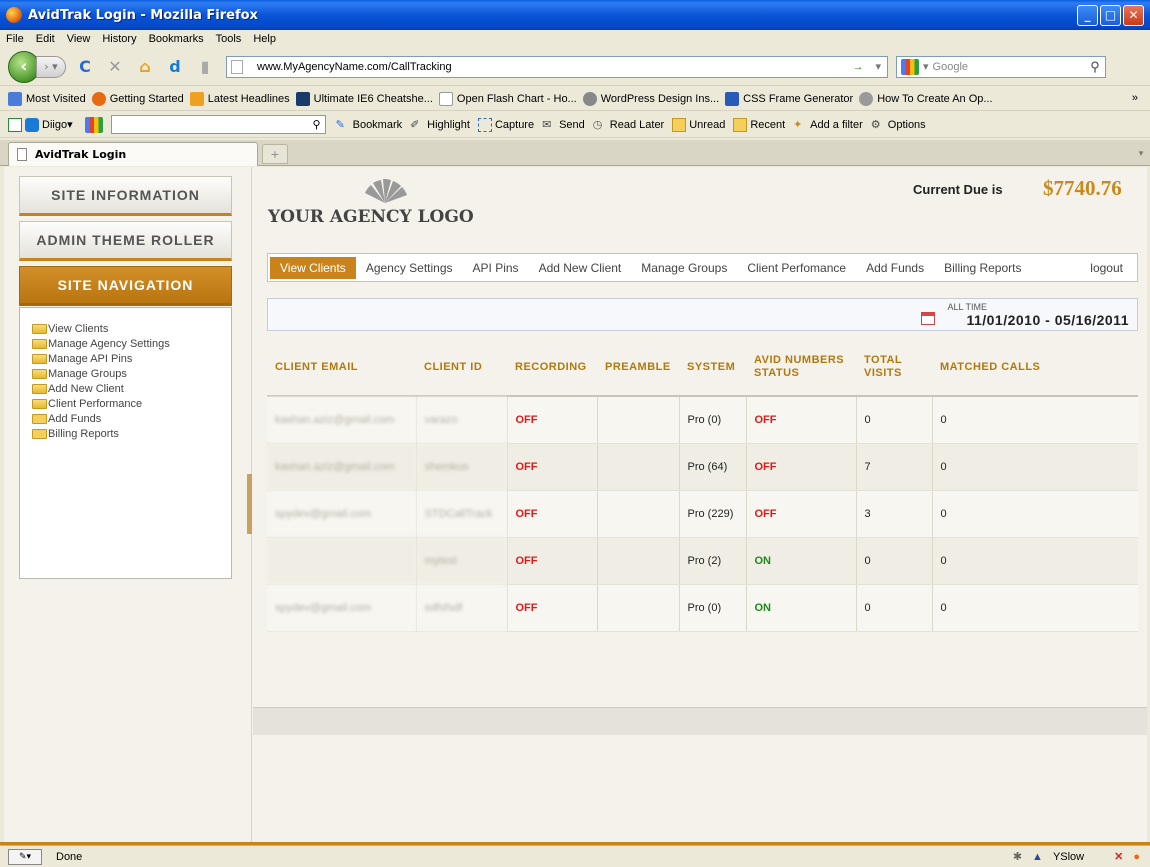  Describe the element at coordinates (684, 268) in the screenshot. I see `menu-manage-groups: Manage Groups` at that location.